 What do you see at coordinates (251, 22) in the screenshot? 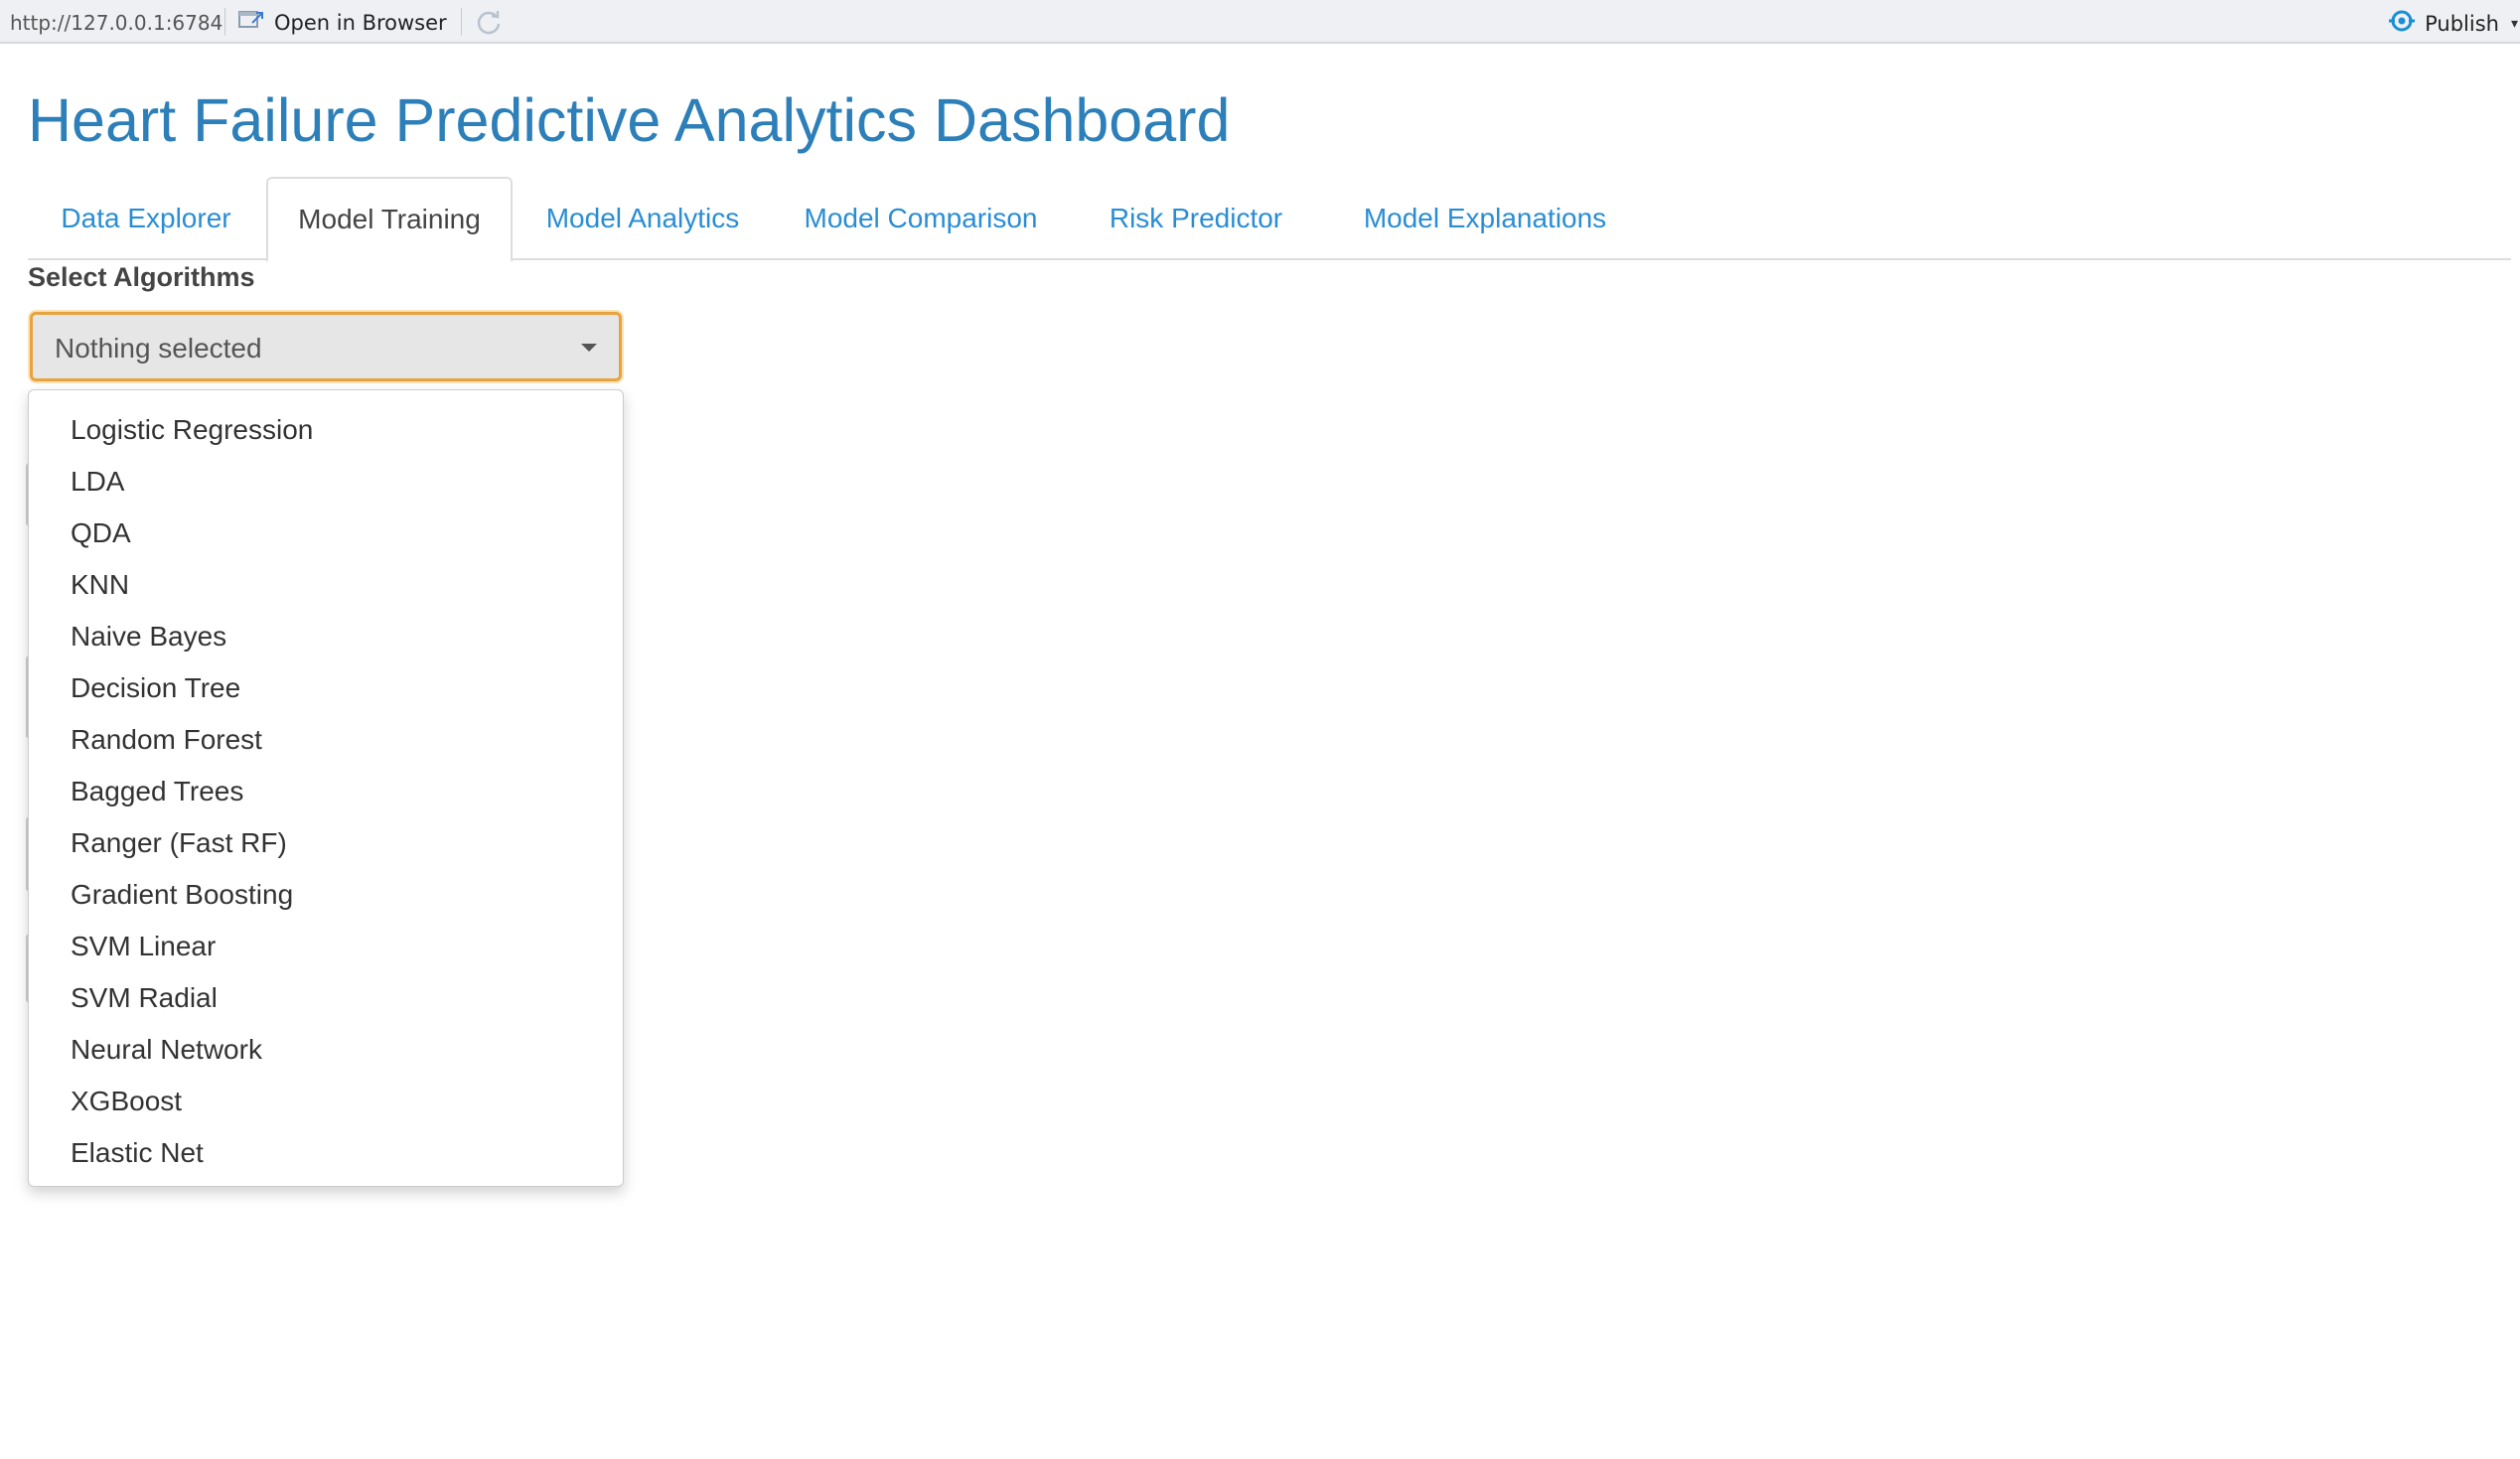
I see `open-browser-icon` at bounding box center [251, 22].